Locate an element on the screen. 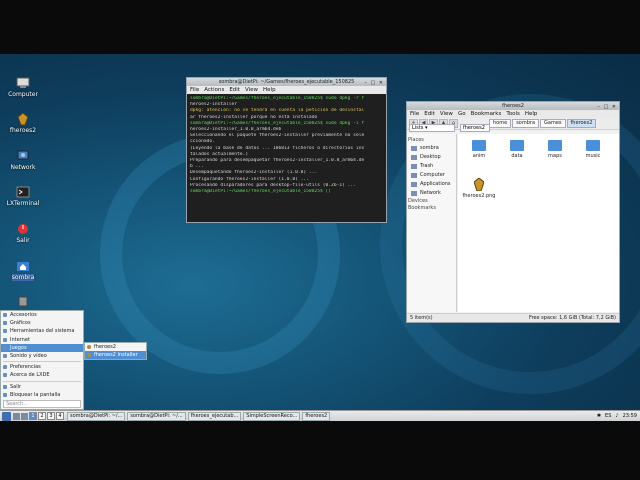 This screenshot has height=480, width=640. breadcrumb-fheroes2: fheroes2 is located at coordinates (581, 123).